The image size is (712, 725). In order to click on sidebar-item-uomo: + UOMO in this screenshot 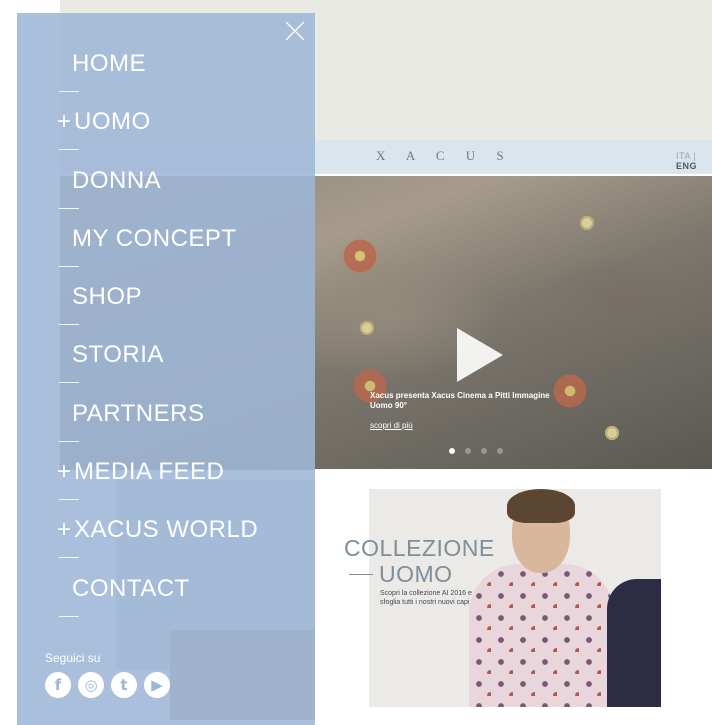, I will do `click(166, 134)`.